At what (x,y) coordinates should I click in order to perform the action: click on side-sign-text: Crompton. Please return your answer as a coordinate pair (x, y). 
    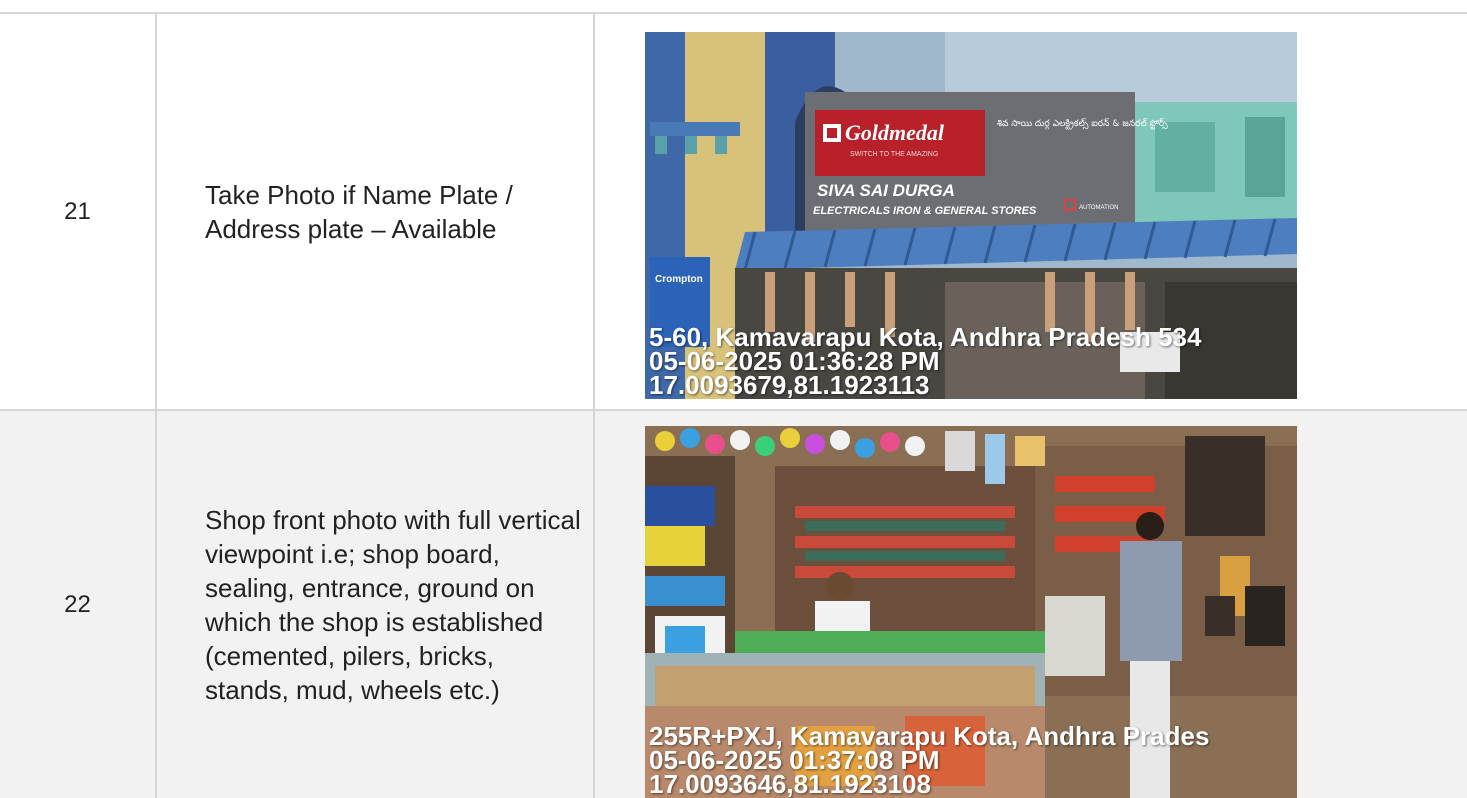
    Looking at the image, I should click on (679, 279).